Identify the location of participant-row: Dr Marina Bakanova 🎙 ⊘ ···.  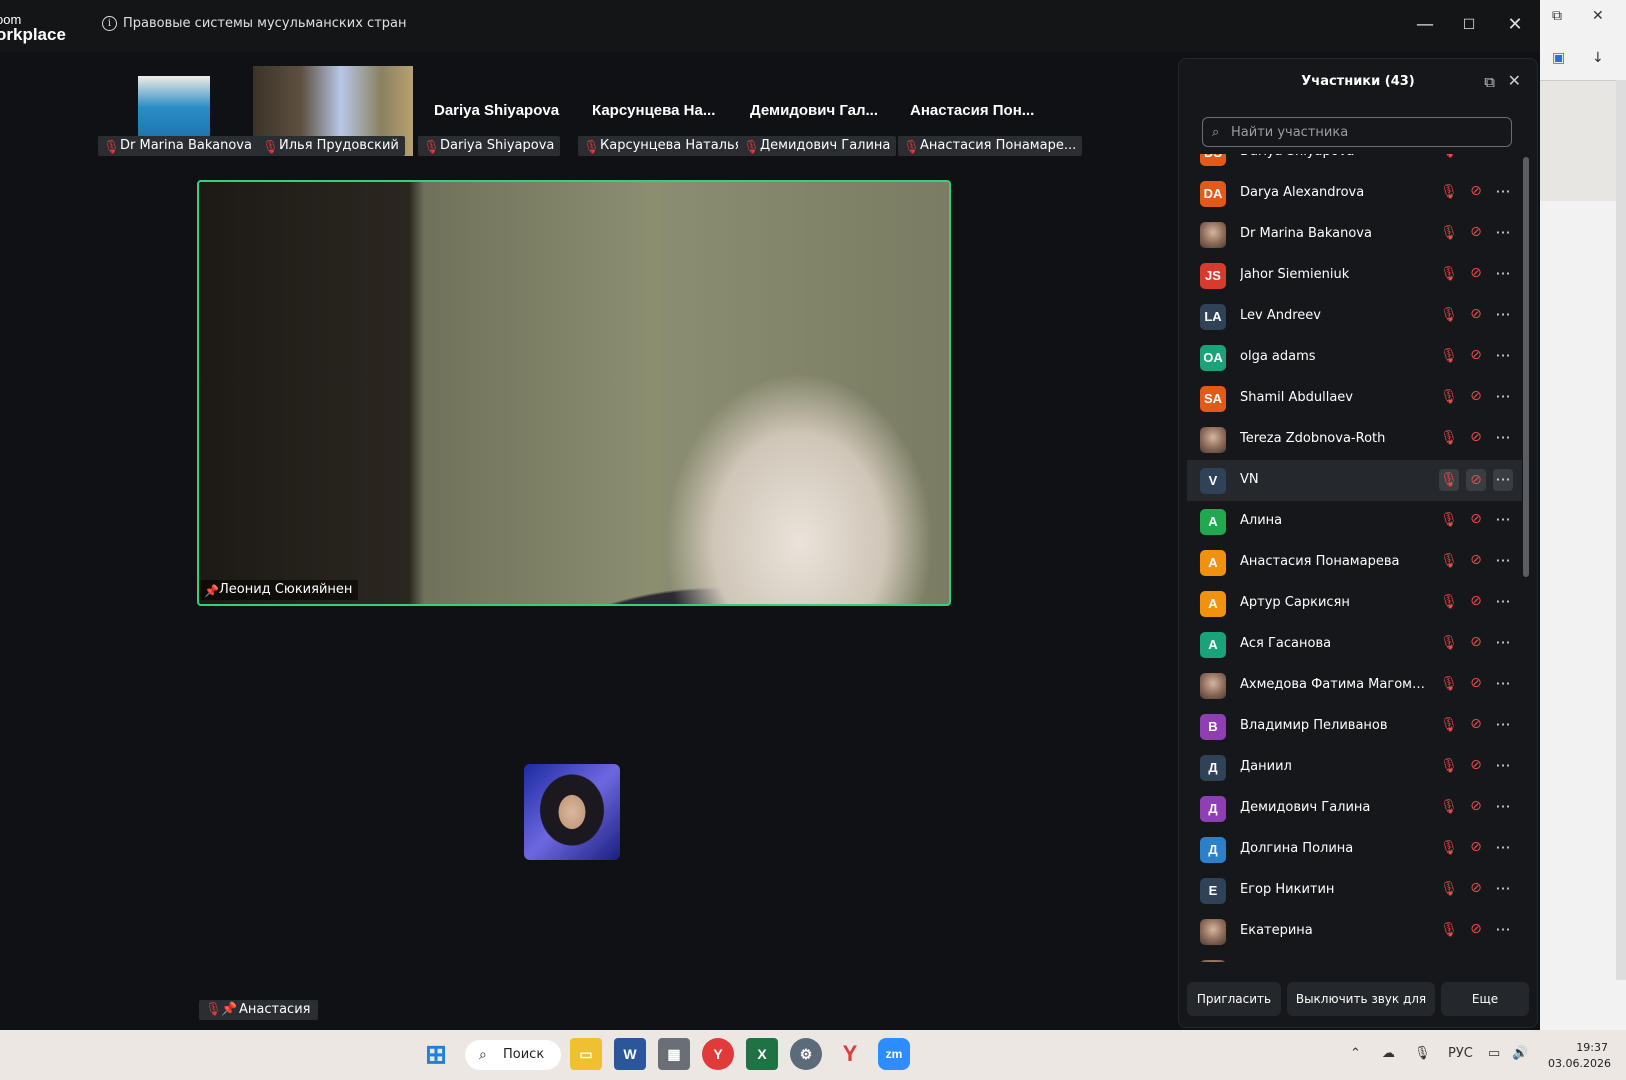
(1354, 234).